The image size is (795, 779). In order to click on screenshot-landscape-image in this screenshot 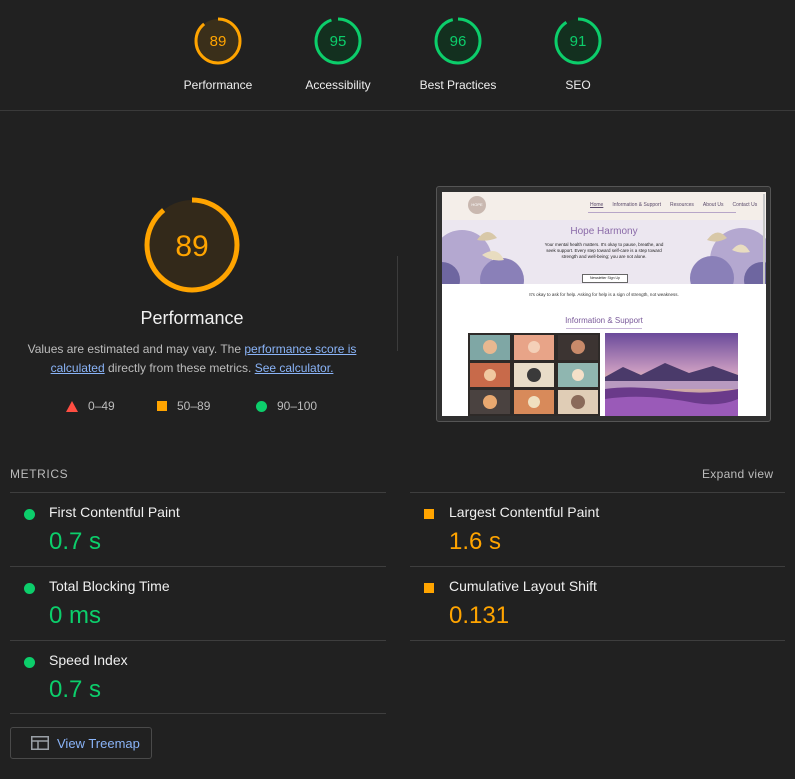, I will do `click(671, 374)`.